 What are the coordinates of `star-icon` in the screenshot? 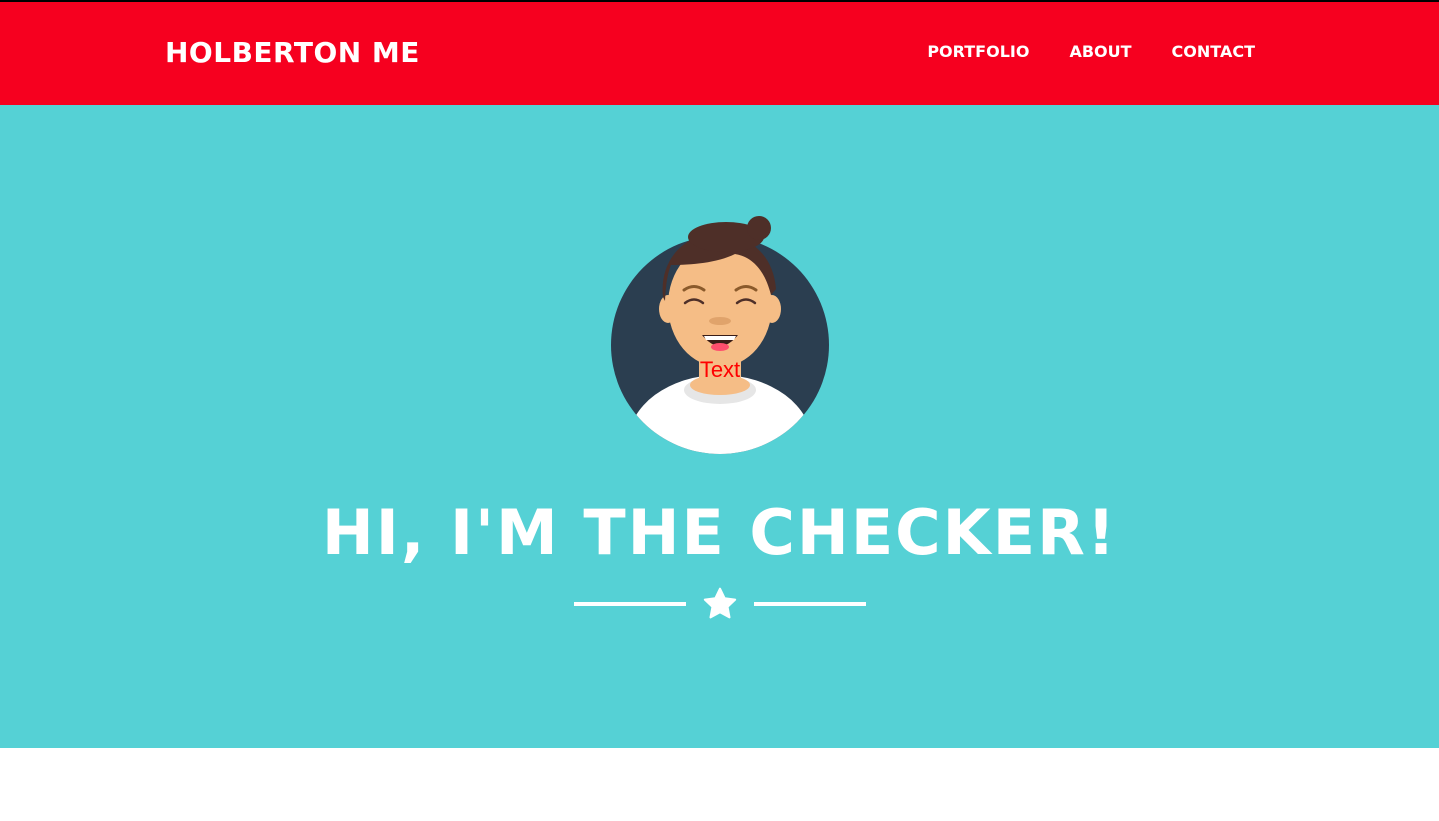 It's located at (720, 603).